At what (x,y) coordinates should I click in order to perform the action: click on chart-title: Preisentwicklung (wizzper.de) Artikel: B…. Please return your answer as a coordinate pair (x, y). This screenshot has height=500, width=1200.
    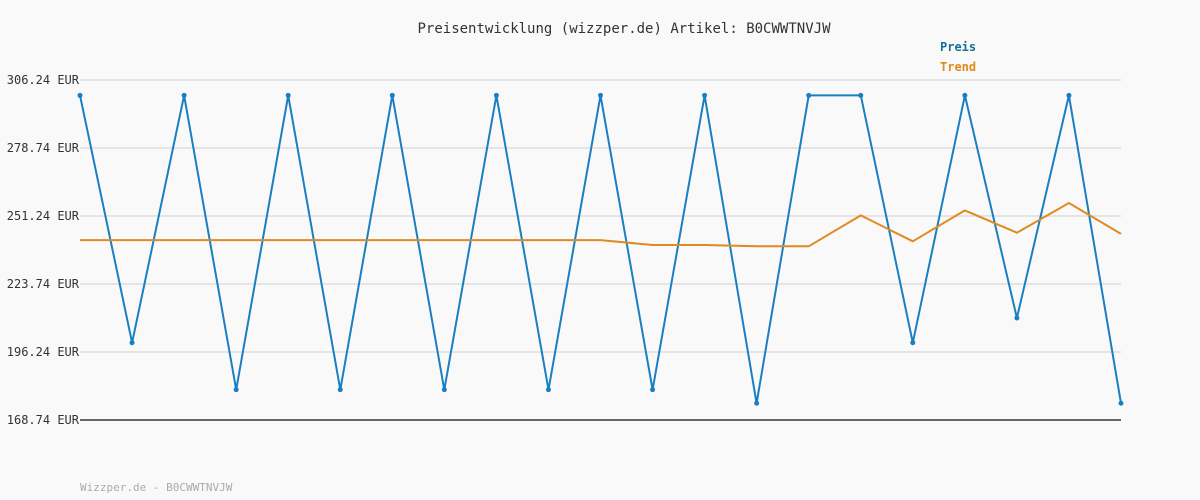
    Looking at the image, I should click on (624, 29).